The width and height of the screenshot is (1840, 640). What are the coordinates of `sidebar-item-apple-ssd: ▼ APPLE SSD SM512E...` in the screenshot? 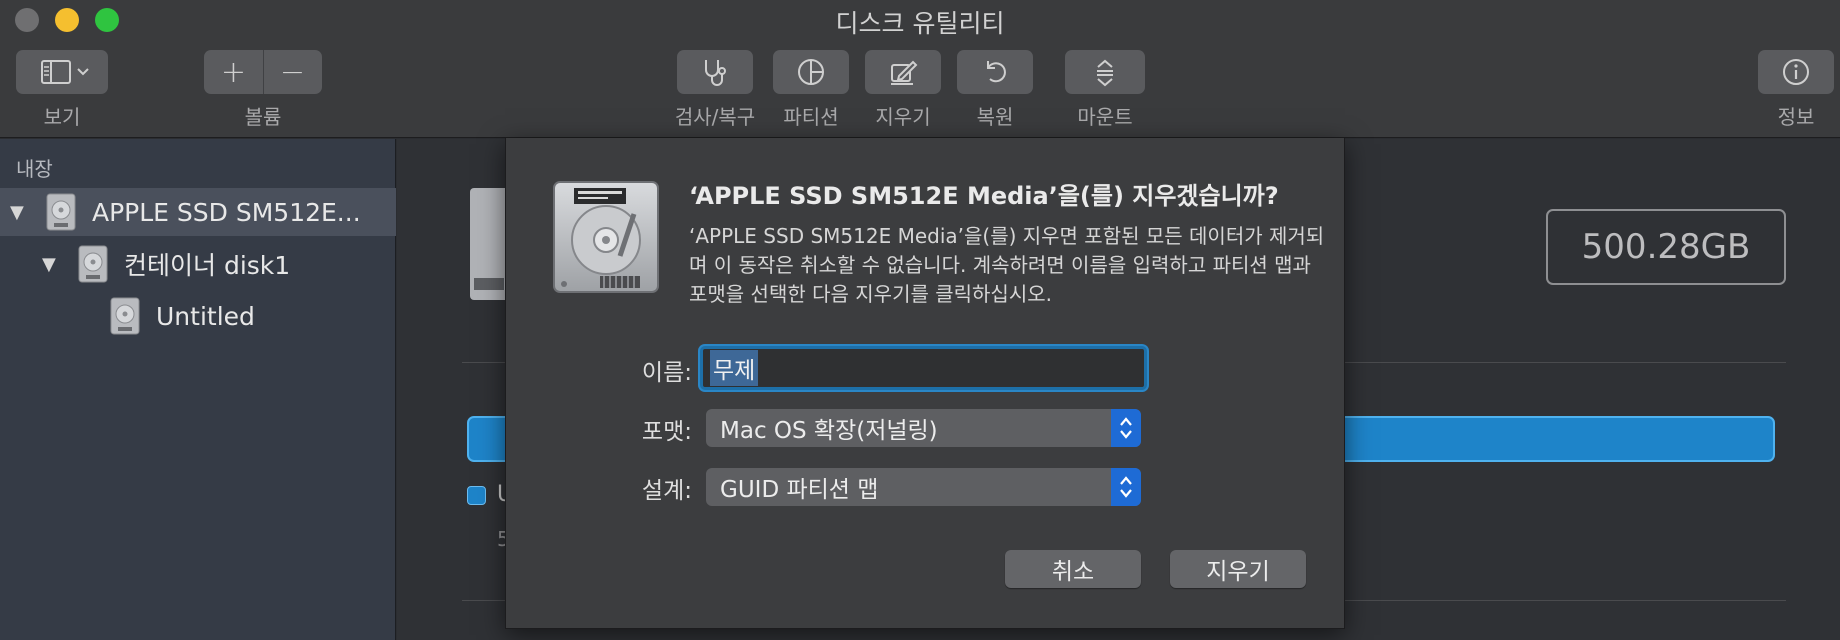 It's located at (198, 212).